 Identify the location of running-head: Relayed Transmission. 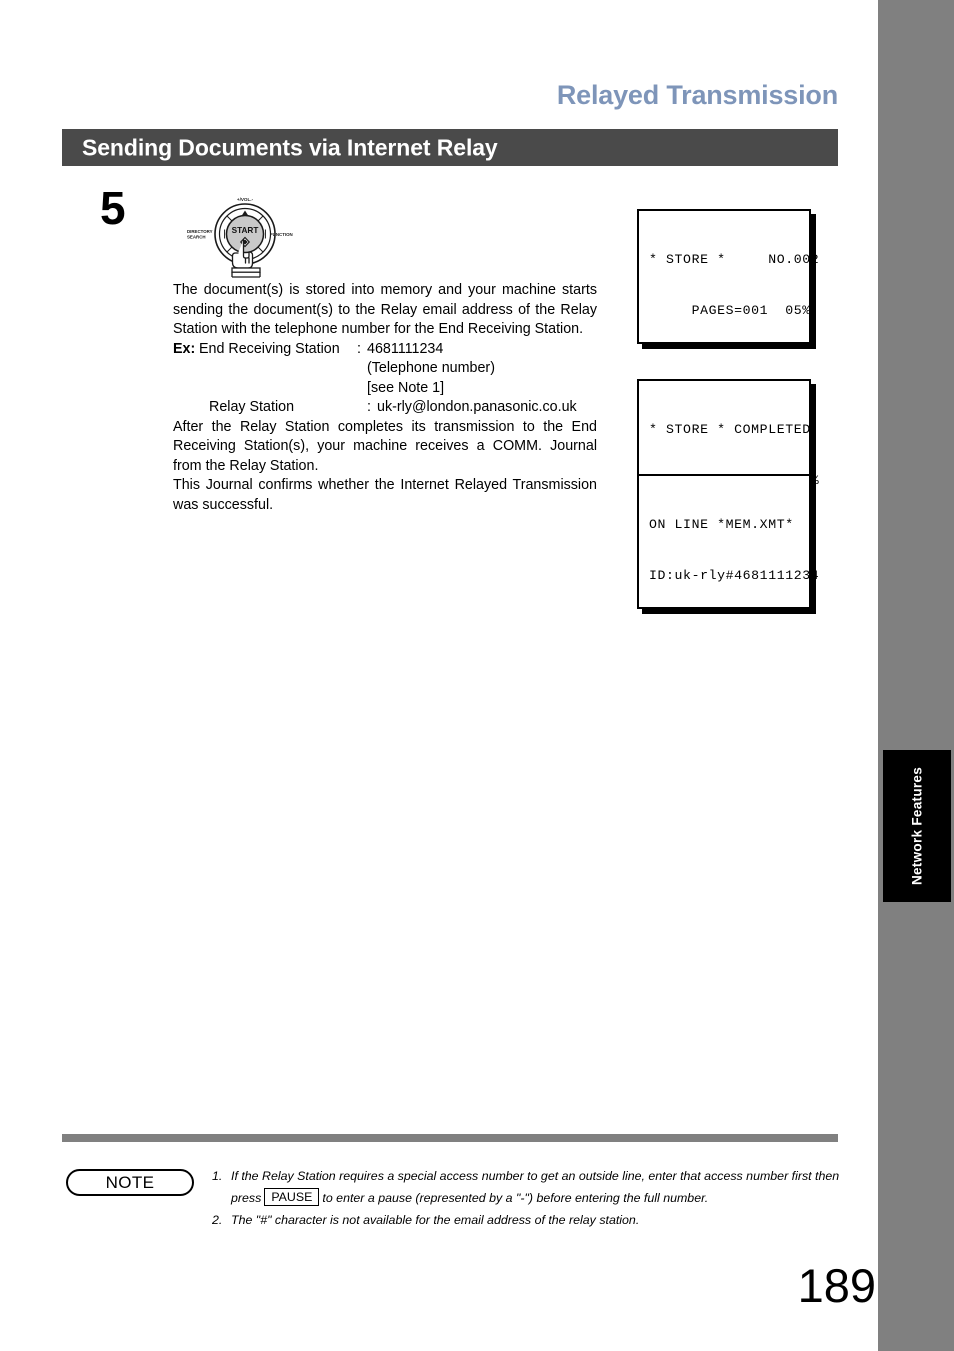
(697, 95).